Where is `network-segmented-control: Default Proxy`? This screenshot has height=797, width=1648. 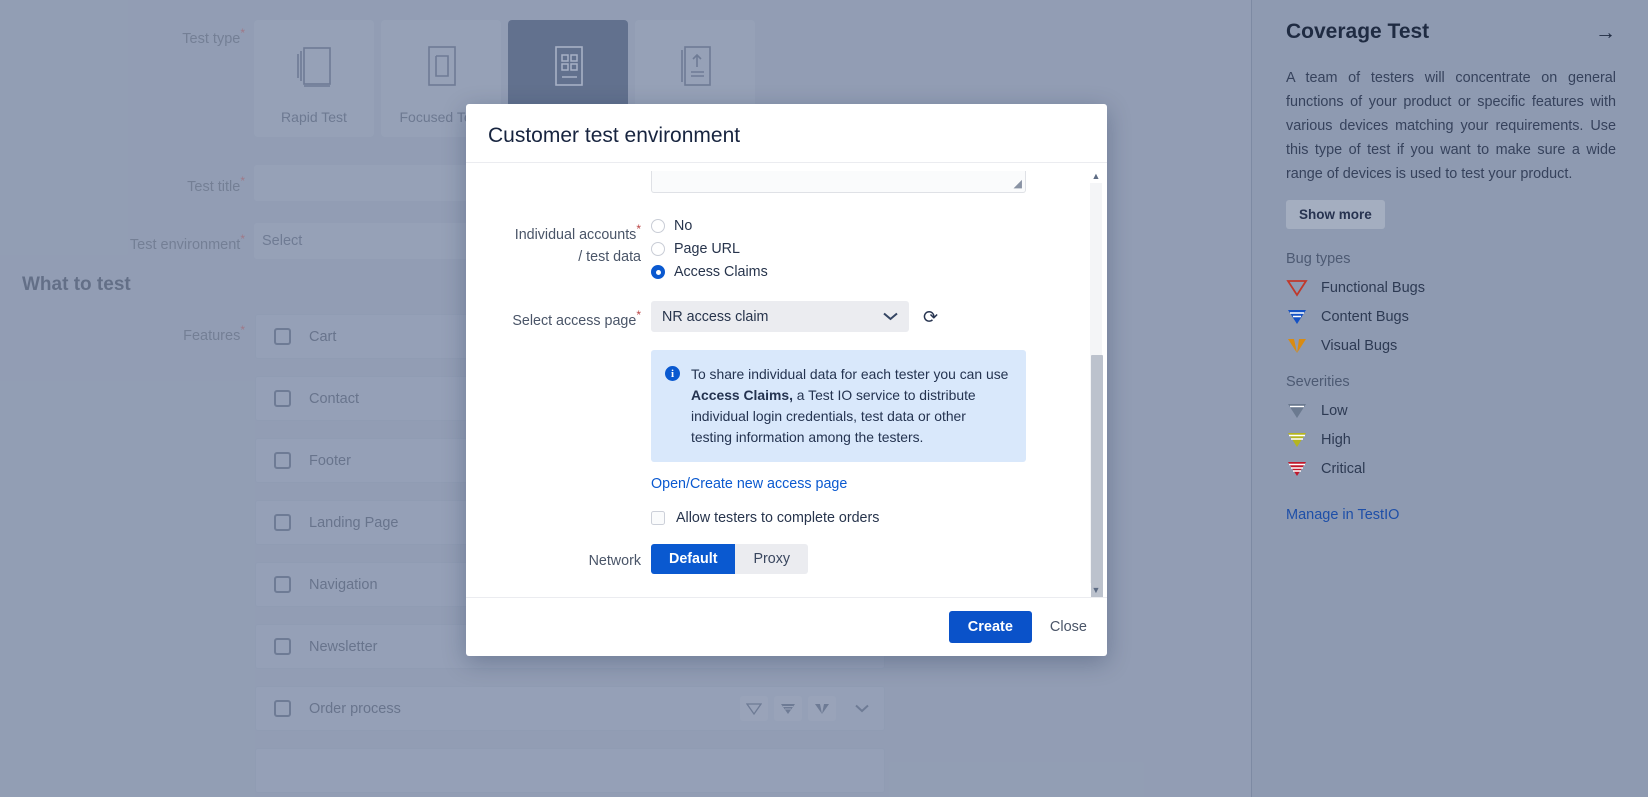
network-segmented-control: Default Proxy is located at coordinates (730, 559).